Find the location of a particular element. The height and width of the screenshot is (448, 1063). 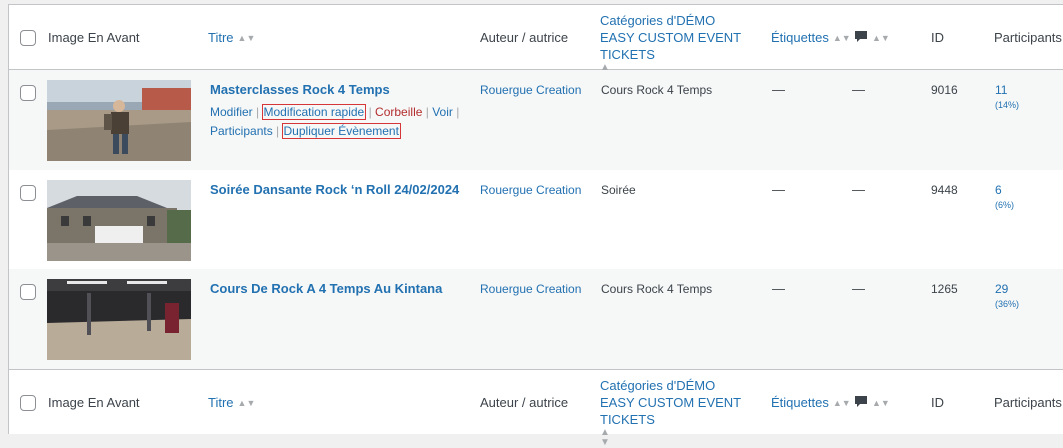

event-title-link: Soirée Dansante Rock ‘n Roll 24/02/2024 is located at coordinates (340, 190).